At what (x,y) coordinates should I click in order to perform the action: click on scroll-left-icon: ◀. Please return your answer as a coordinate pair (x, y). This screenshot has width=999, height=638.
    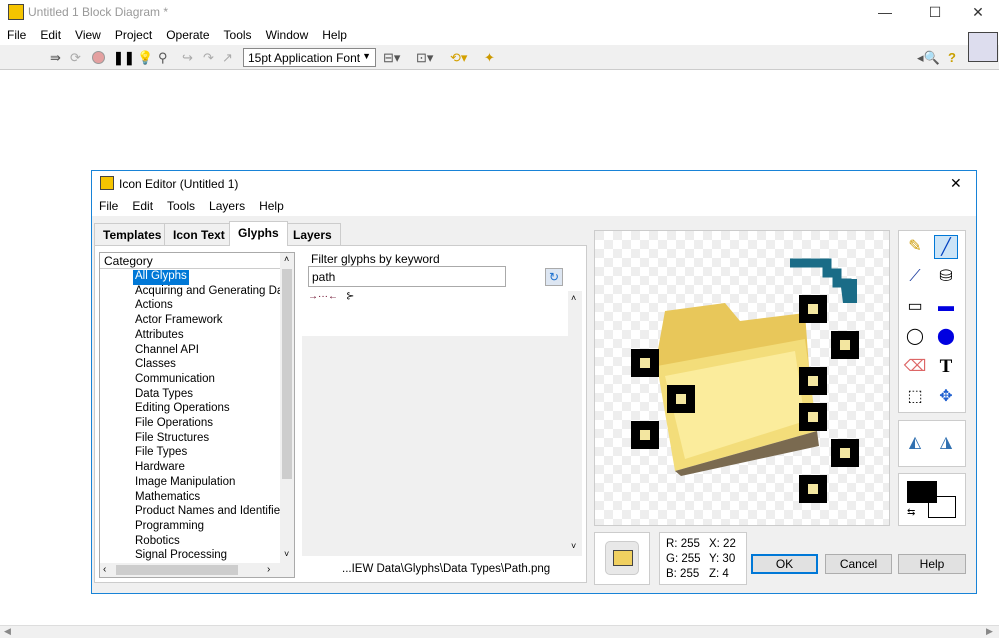
    Looking at the image, I should click on (7, 631).